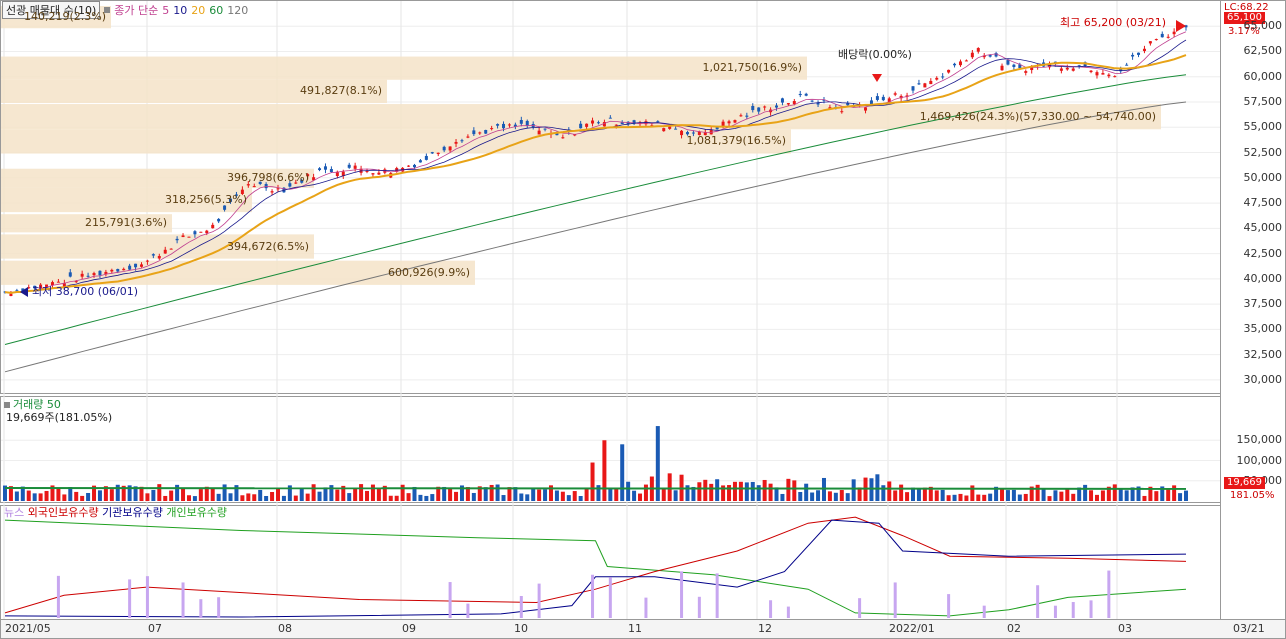  I want to click on volume-title-text: 거래량, so click(28, 404).